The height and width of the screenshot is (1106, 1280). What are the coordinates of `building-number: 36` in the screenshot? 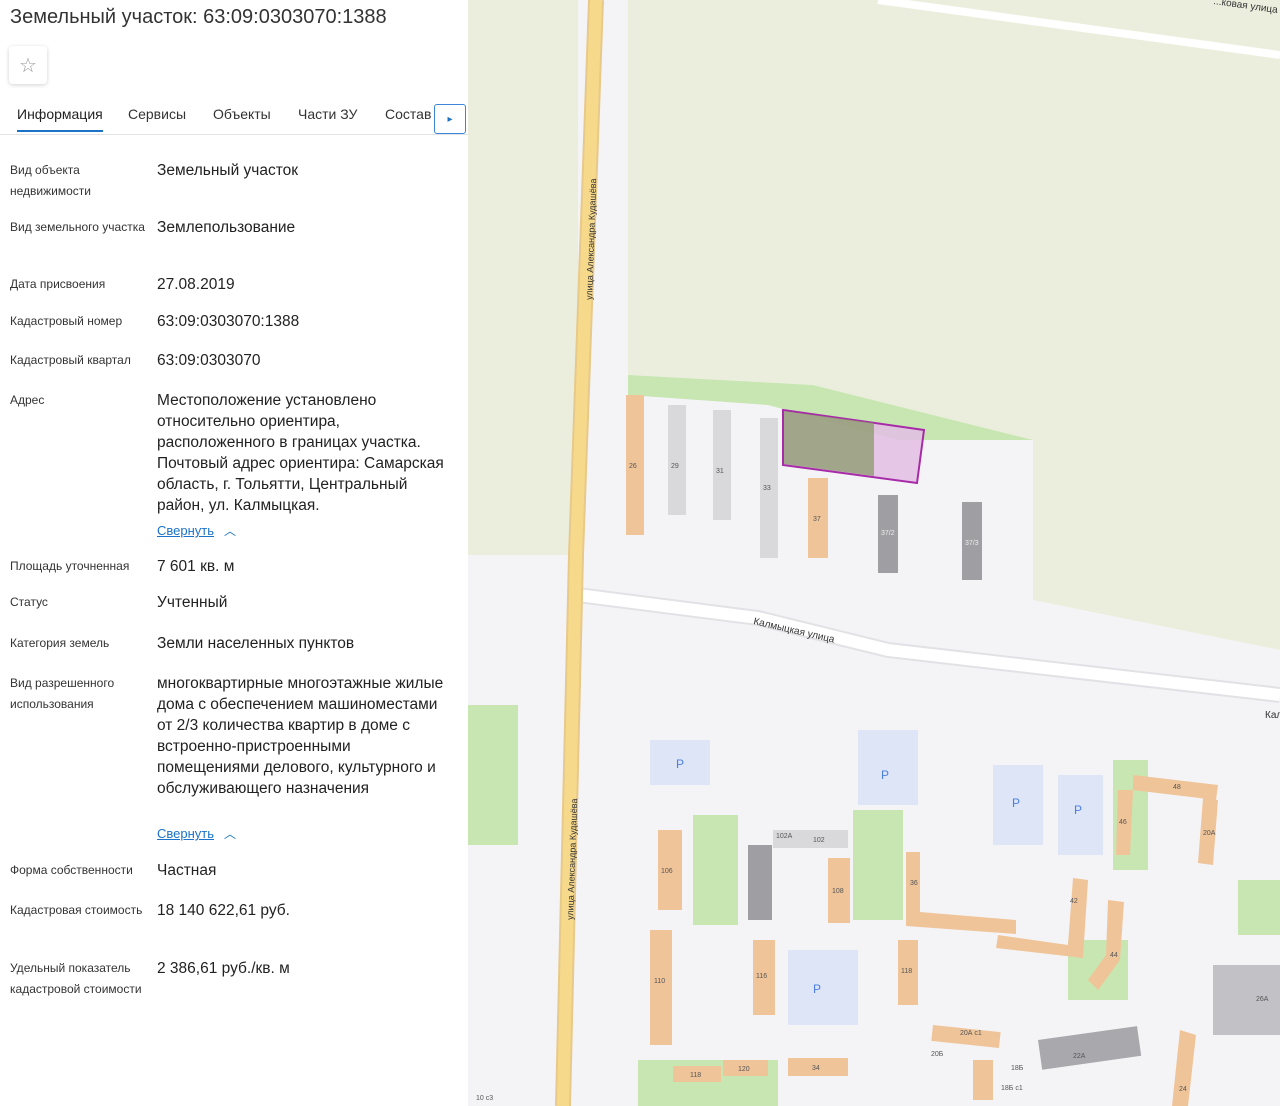 It's located at (914, 883).